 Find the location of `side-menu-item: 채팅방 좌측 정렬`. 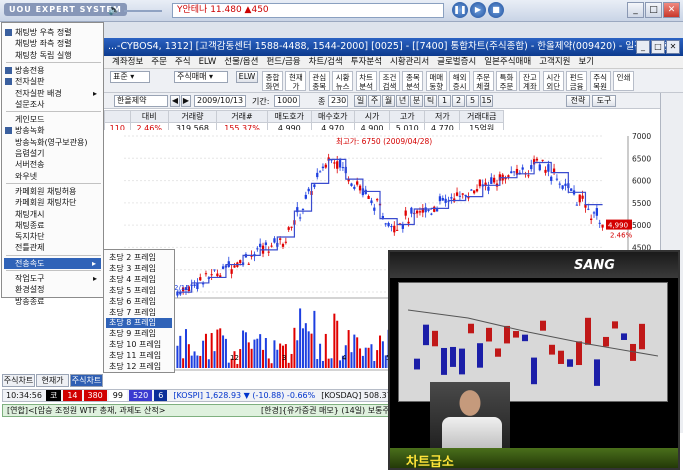

side-menu-item: 채팅방 좌측 정렬 is located at coordinates (38, 43).